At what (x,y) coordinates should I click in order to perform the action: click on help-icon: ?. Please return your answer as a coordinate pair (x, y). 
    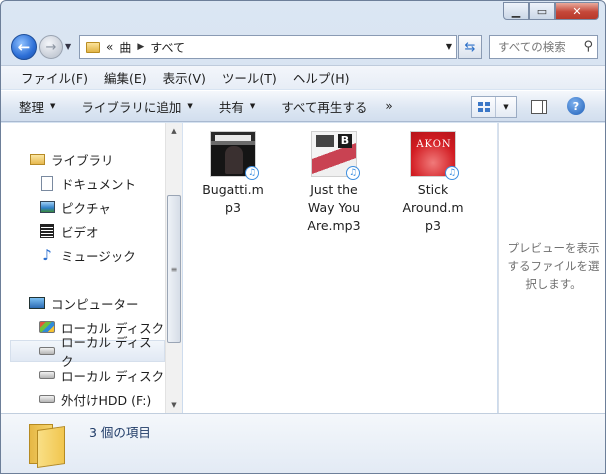
    Looking at the image, I should click on (576, 106).